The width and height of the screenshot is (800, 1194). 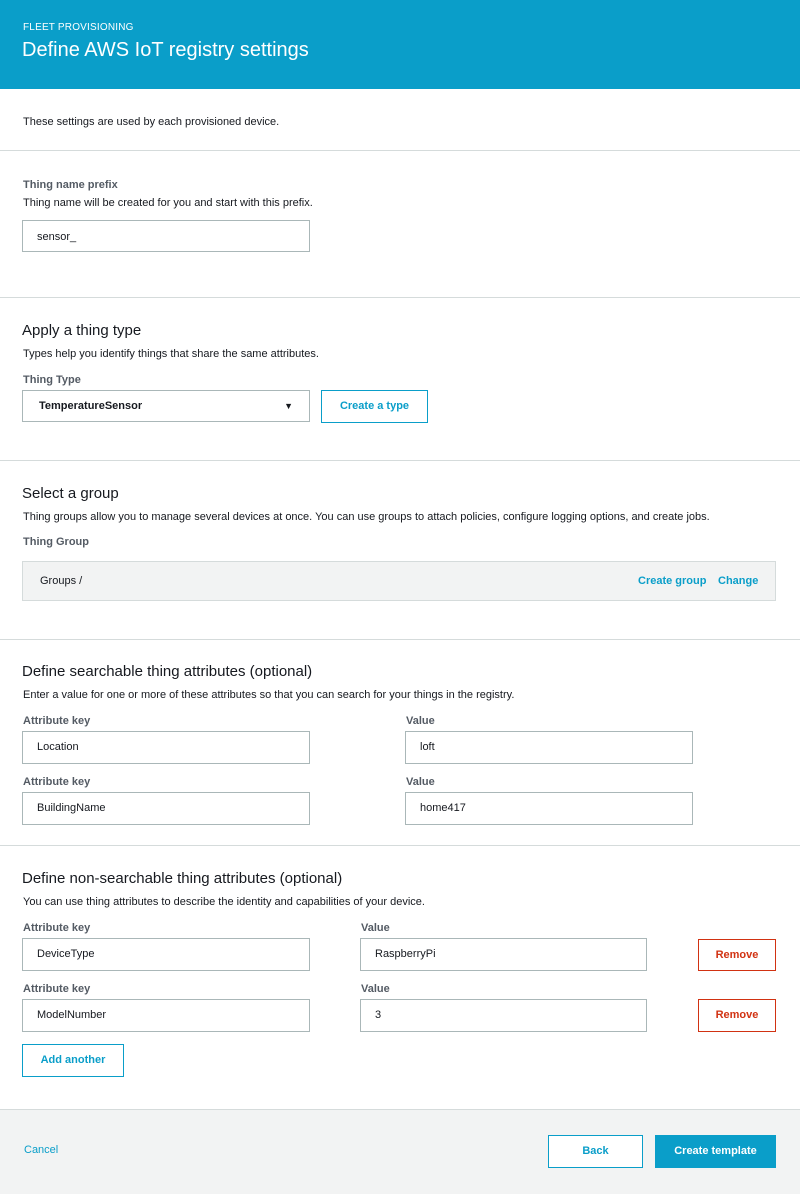 I want to click on thing-type-label: Thing Type, so click(x=52, y=380).